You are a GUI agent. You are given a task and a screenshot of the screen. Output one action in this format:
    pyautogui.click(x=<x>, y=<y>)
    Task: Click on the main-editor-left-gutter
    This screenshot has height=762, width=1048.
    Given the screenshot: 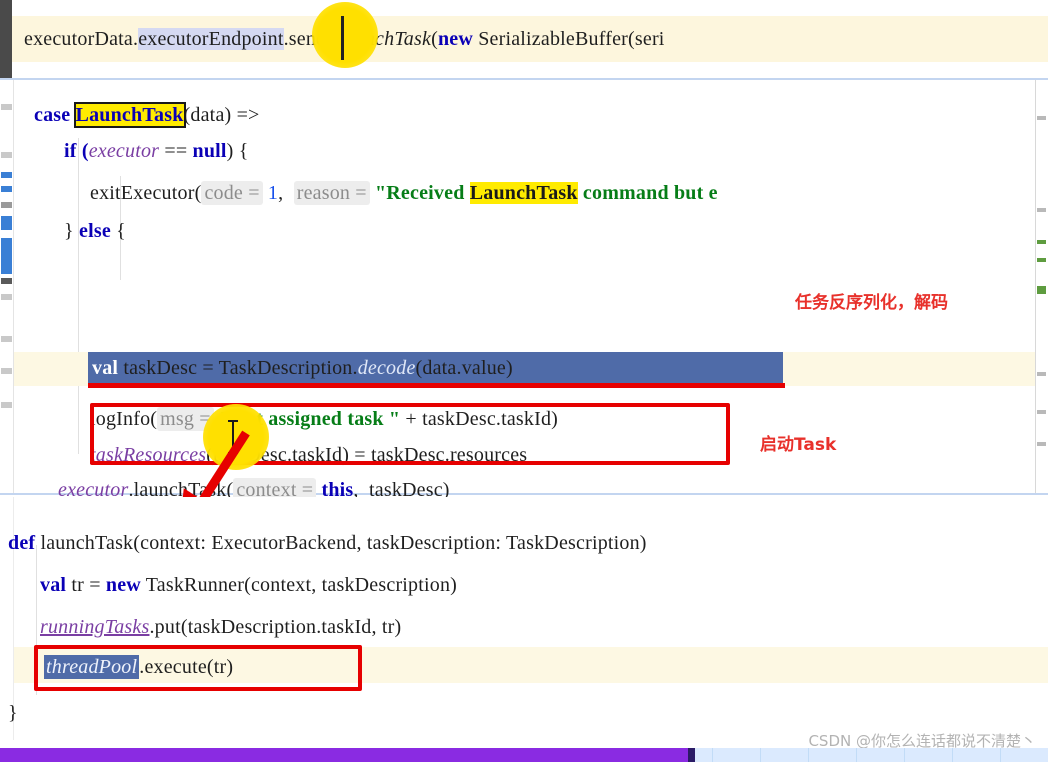 What is the action you would take?
    pyautogui.click(x=7, y=286)
    